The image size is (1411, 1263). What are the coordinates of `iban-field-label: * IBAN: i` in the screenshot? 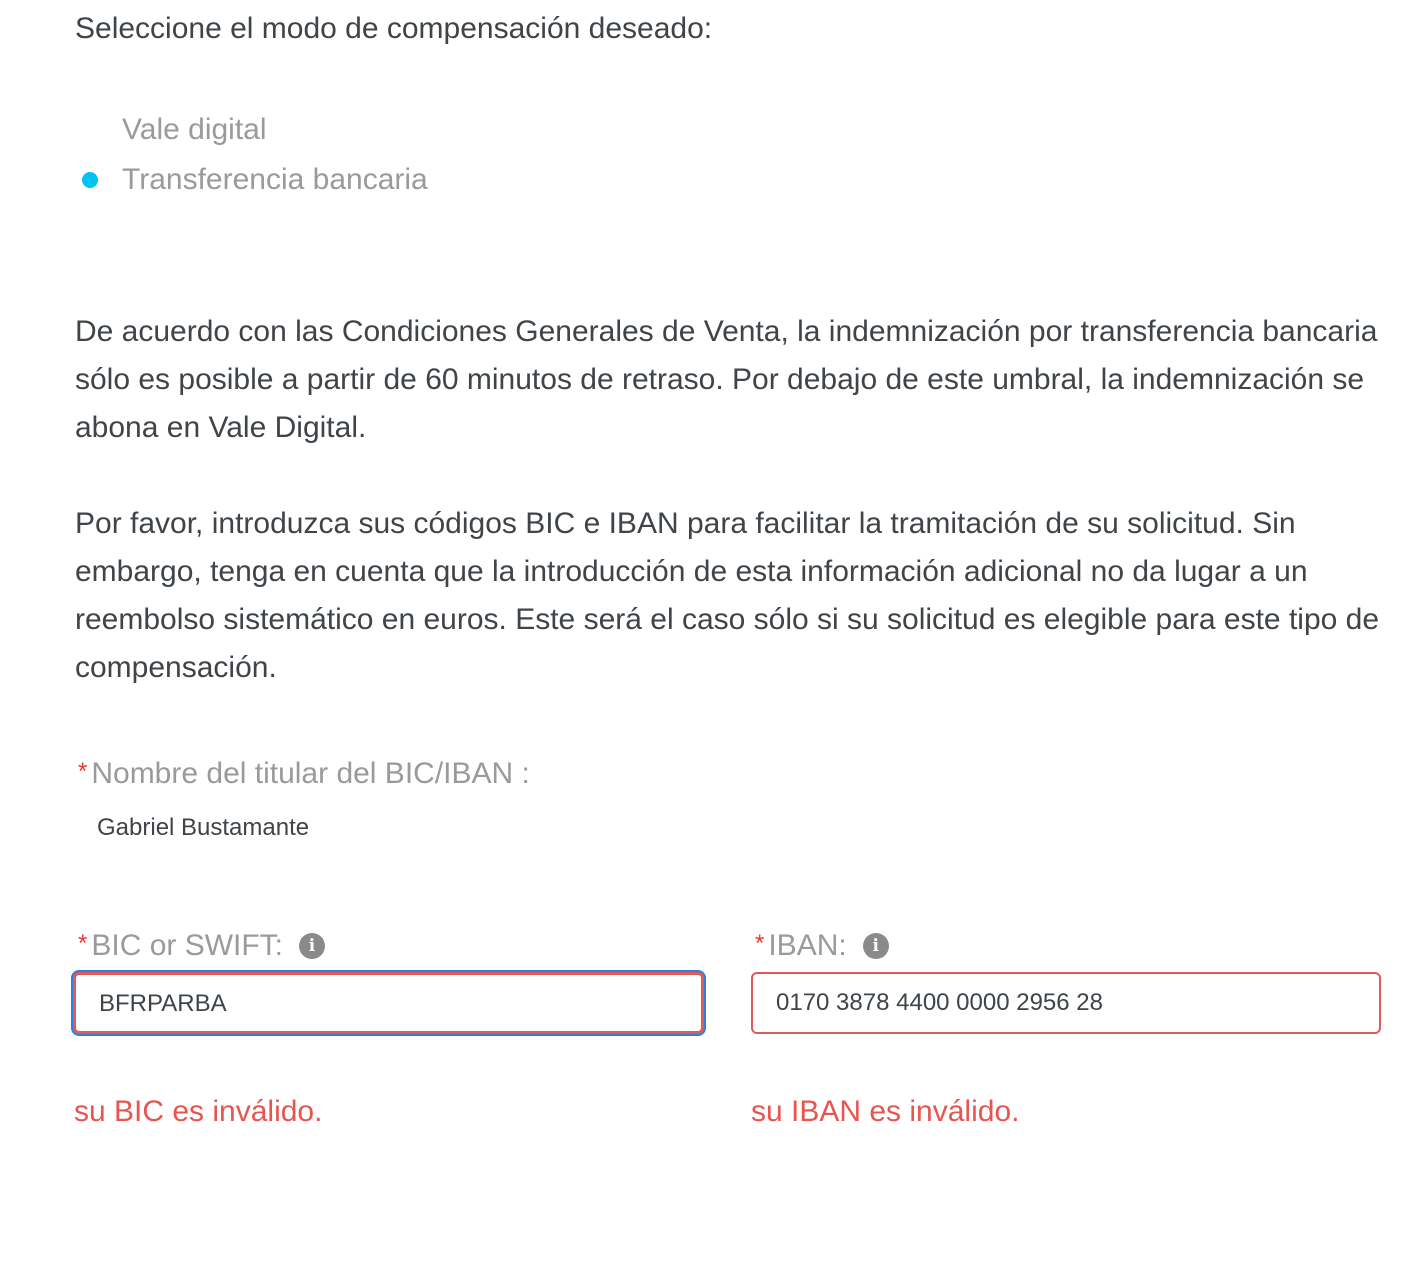 It's located at (822, 945).